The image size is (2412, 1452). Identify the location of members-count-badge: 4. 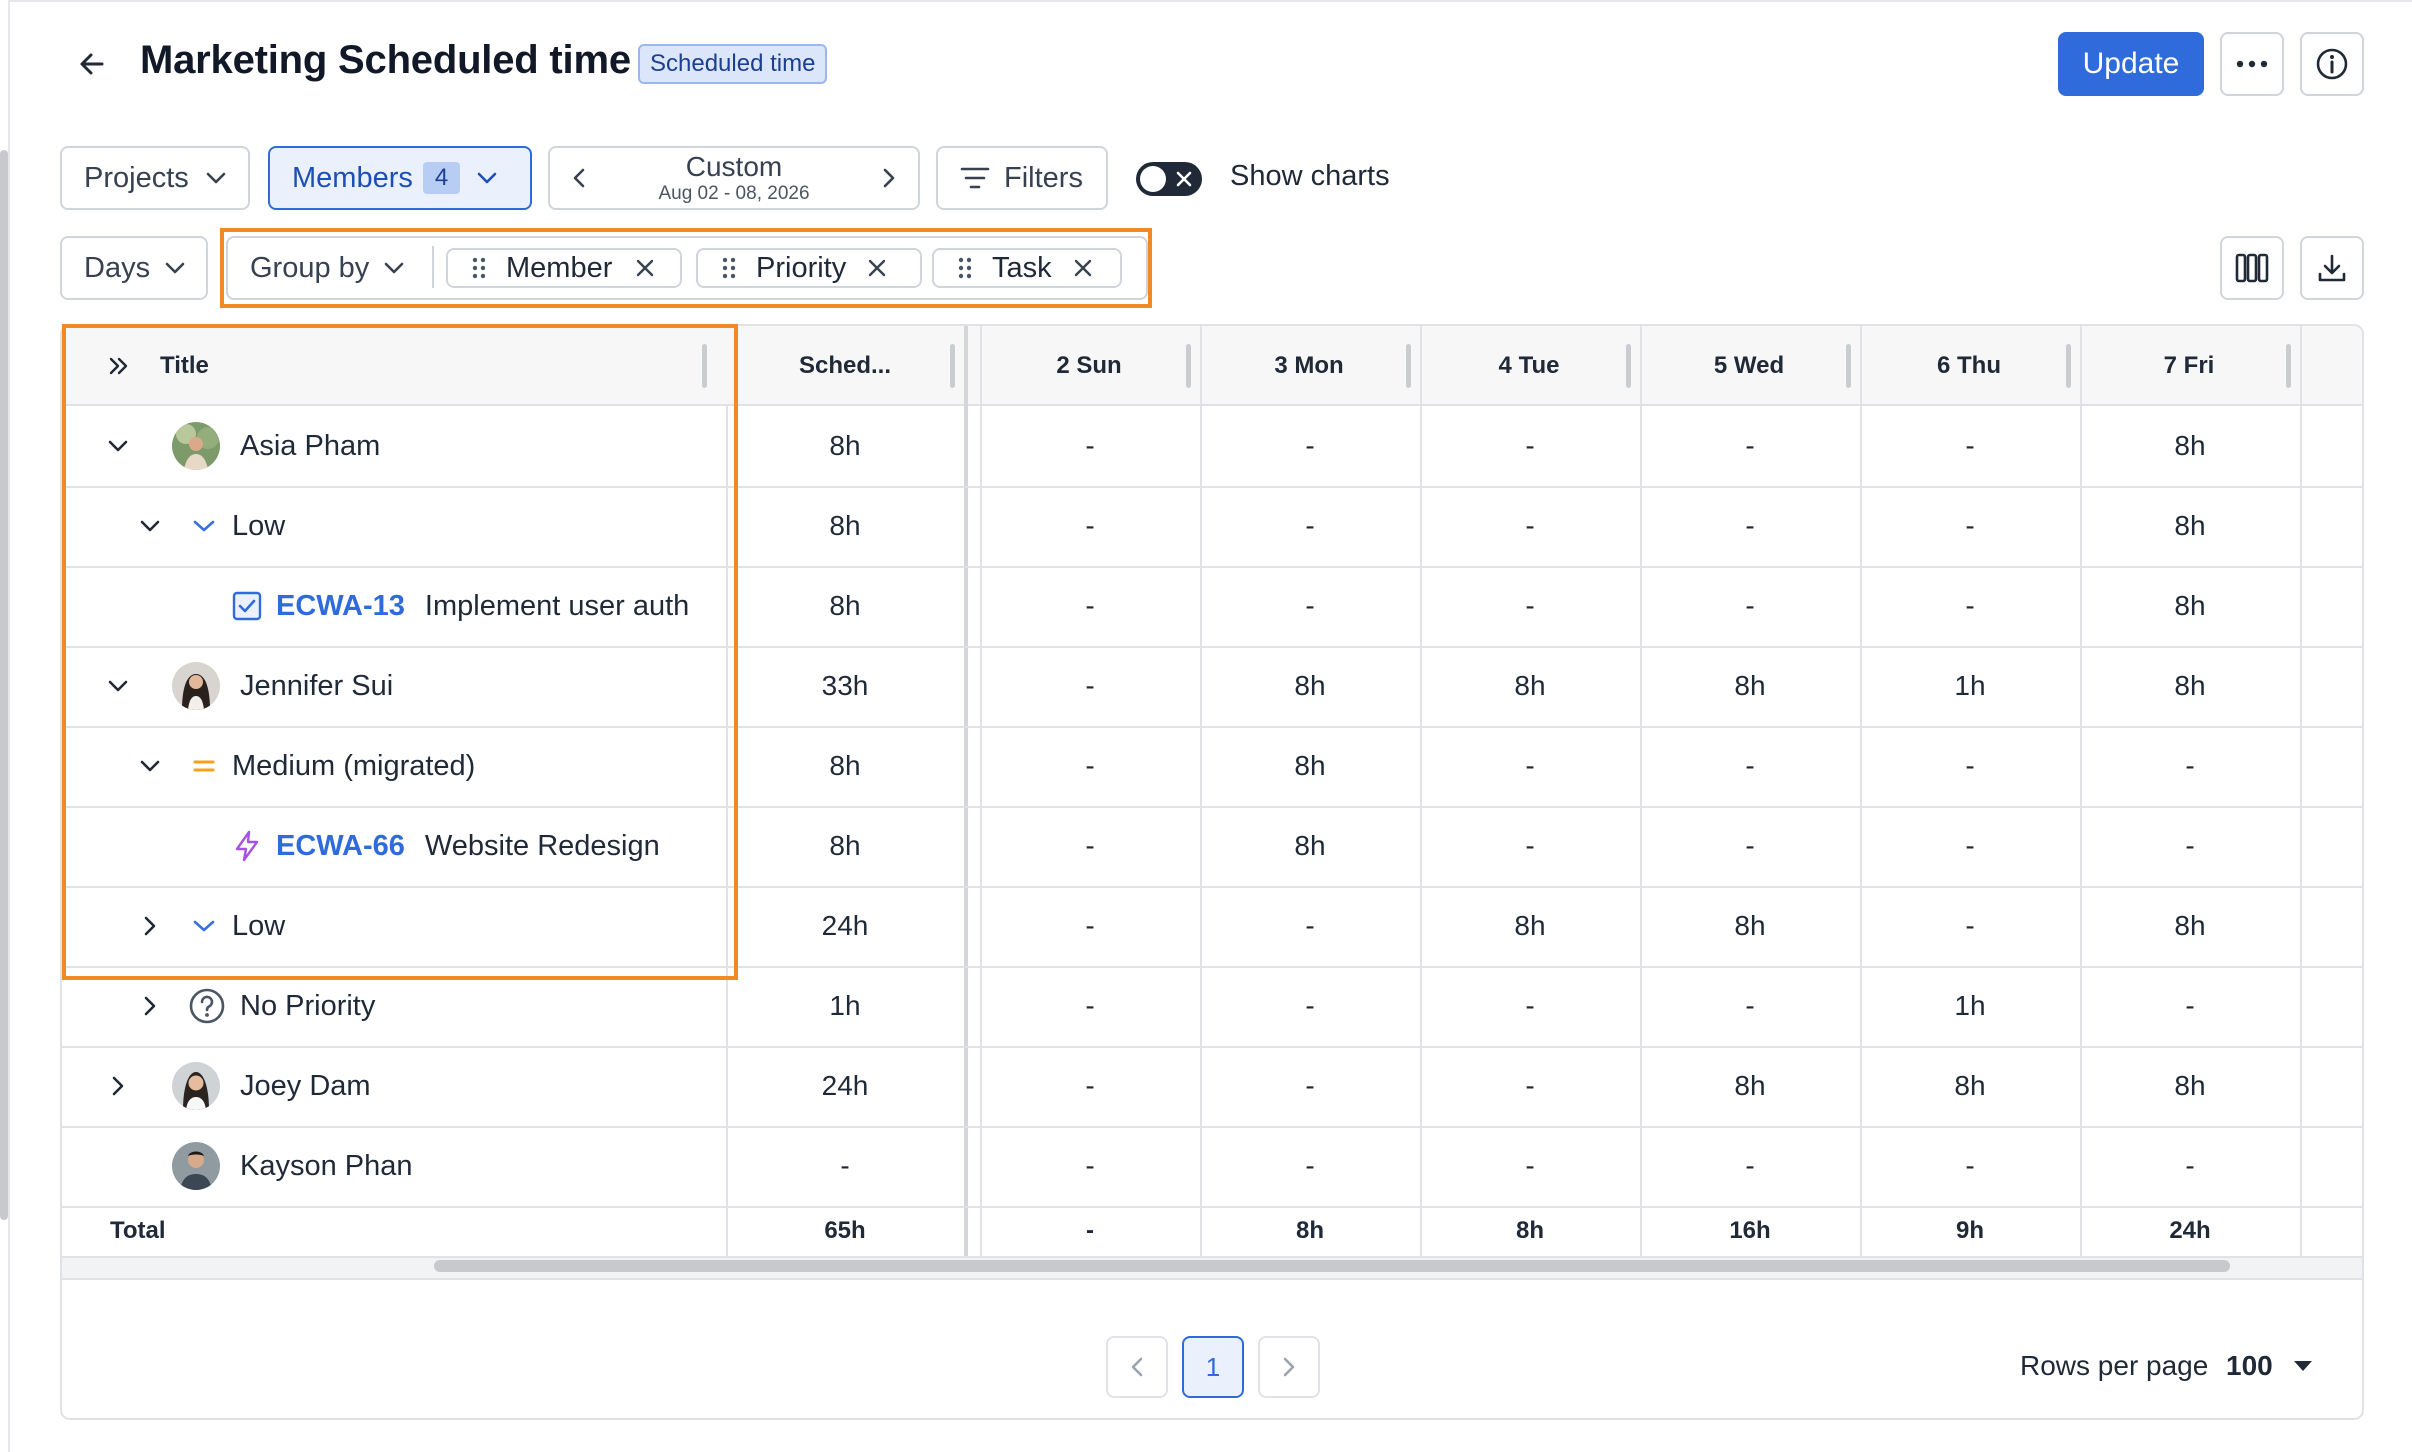
(441, 178).